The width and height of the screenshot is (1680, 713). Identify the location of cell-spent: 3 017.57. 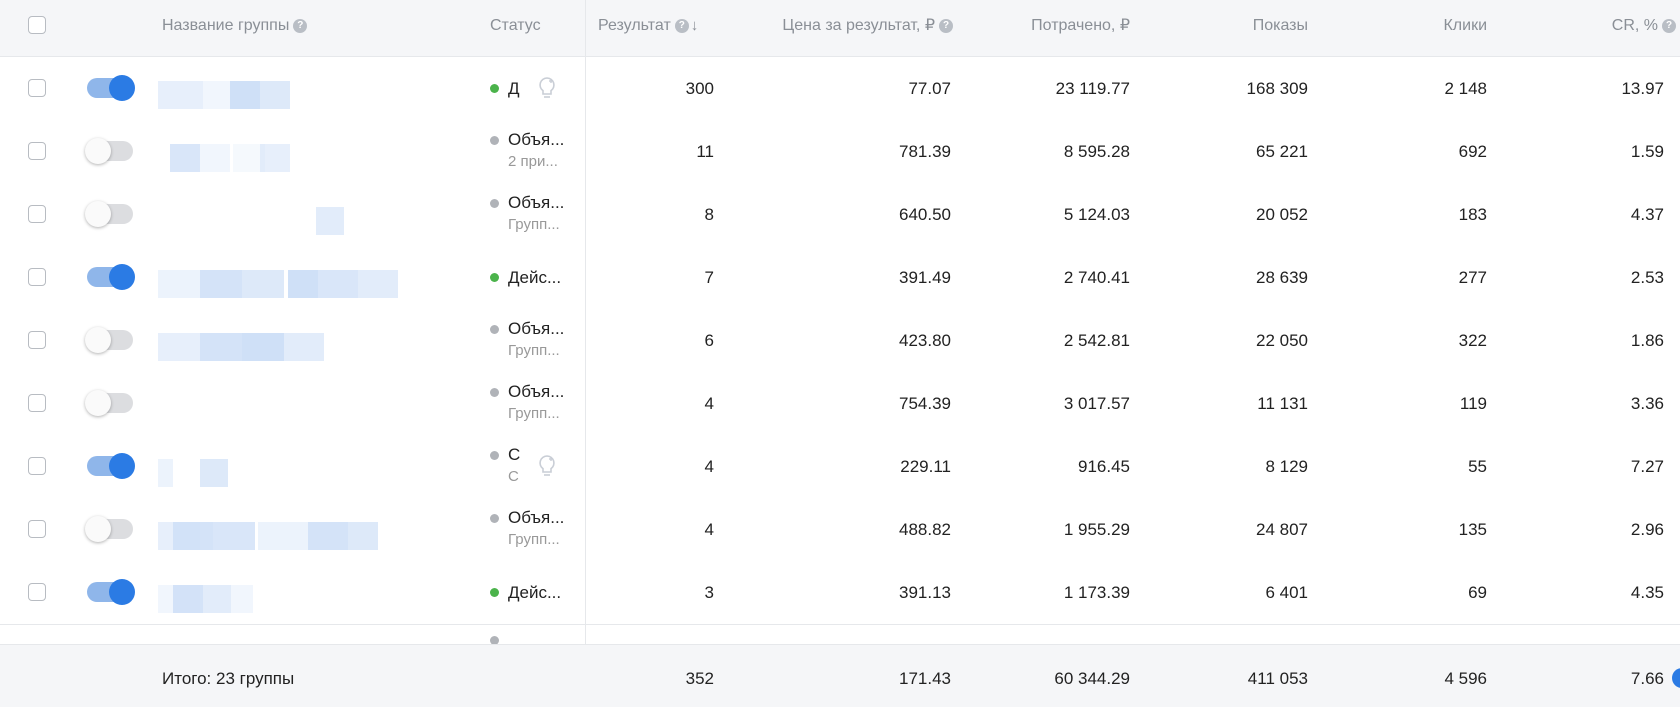
(1096, 403).